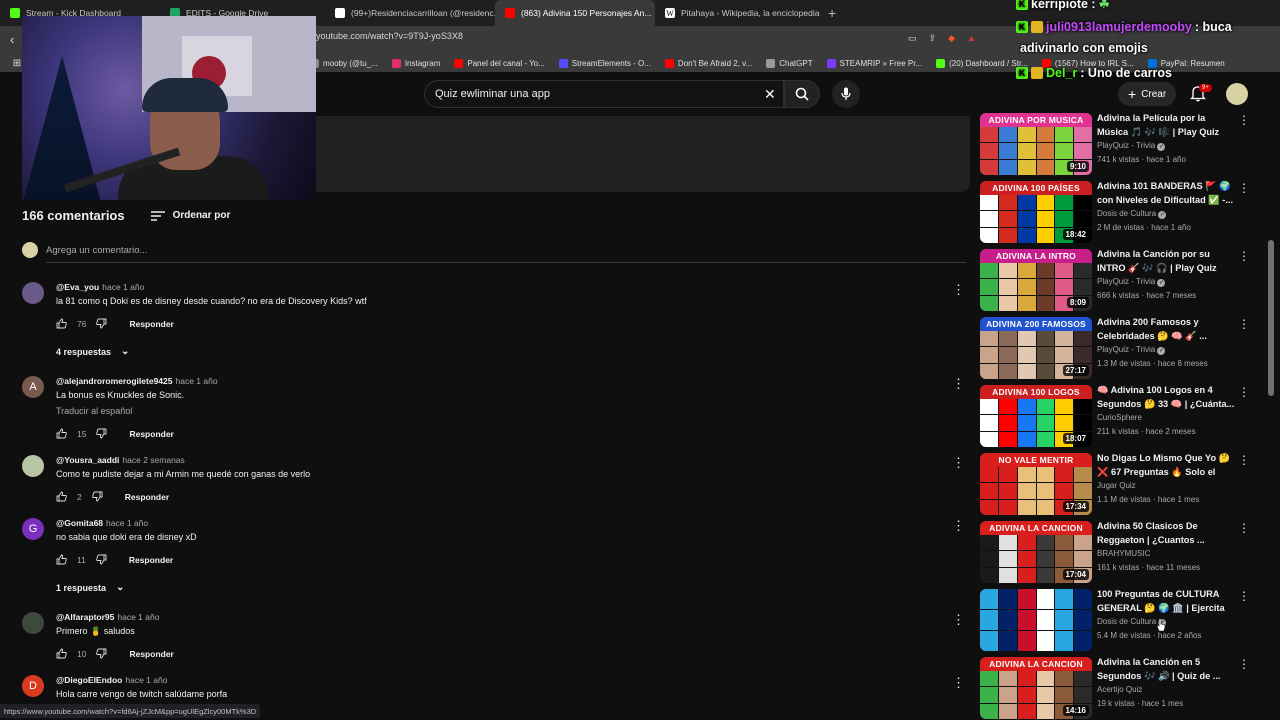 This screenshot has height=720, width=1280. What do you see at coordinates (1147, 94) in the screenshot?
I see `create-button: + Crear` at bounding box center [1147, 94].